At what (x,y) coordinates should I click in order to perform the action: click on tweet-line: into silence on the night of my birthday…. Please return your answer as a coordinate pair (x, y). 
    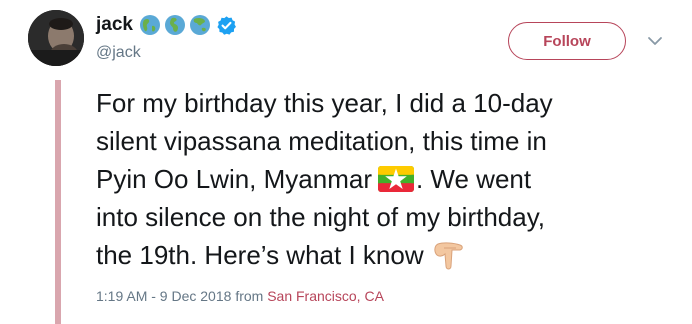
    Looking at the image, I should click on (320, 217).